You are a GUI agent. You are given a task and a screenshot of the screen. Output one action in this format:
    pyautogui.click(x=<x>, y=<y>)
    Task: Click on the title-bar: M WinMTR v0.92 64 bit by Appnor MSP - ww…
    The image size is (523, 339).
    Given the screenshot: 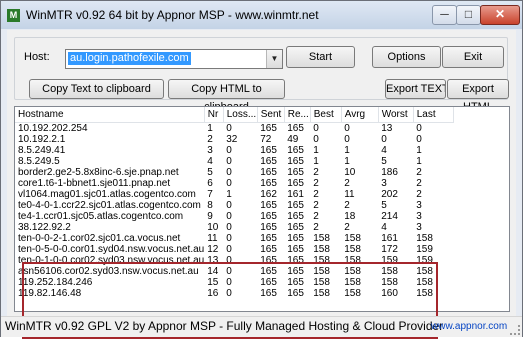 What is the action you would take?
    pyautogui.click(x=261, y=15)
    